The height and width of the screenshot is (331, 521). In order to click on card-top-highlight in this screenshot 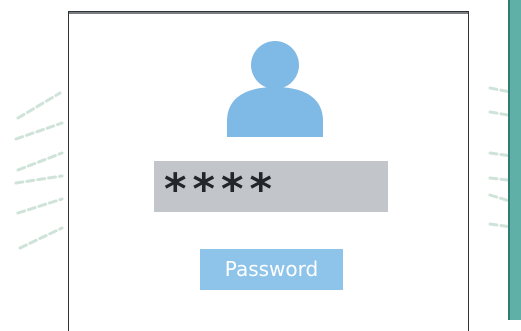, I will do `click(268, 13)`.